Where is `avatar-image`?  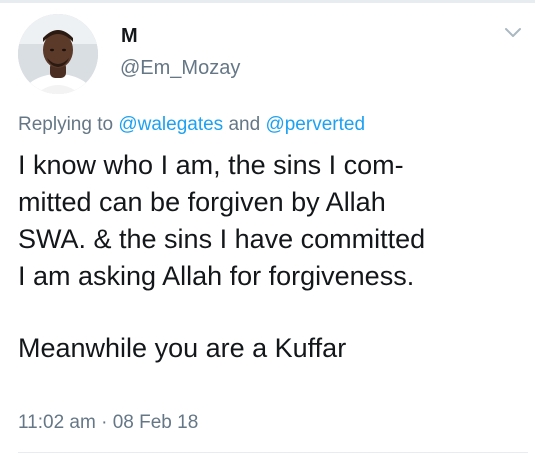 avatar-image is located at coordinates (58, 54).